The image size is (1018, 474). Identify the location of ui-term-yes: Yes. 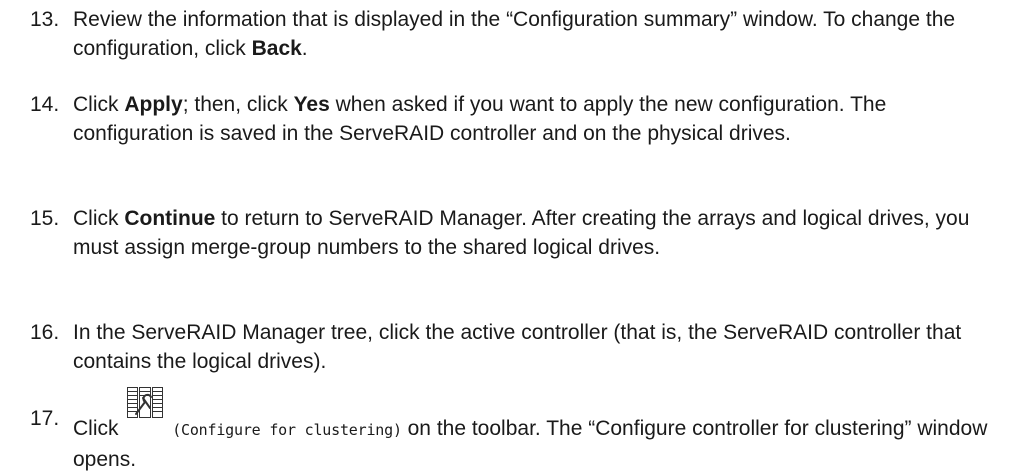
(311, 104).